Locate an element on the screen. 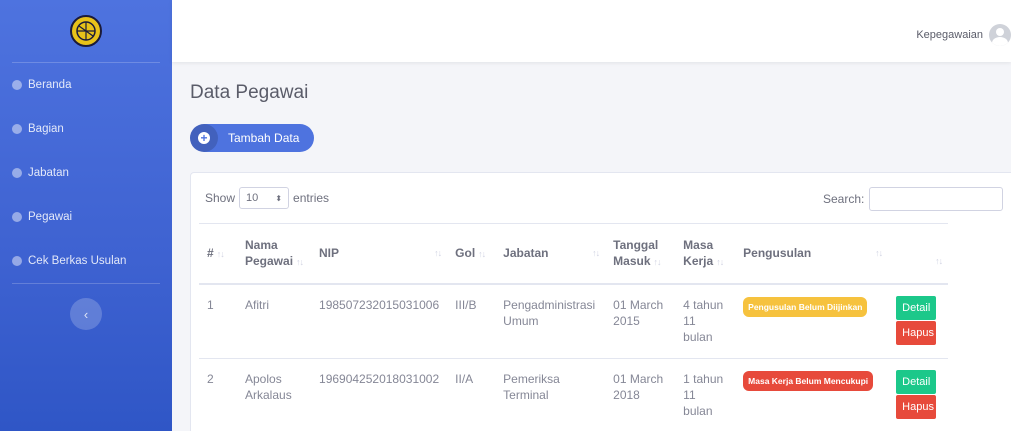 The width and height of the screenshot is (1011, 431). column-header-gol: Gol ↑↓ is located at coordinates (471, 254).